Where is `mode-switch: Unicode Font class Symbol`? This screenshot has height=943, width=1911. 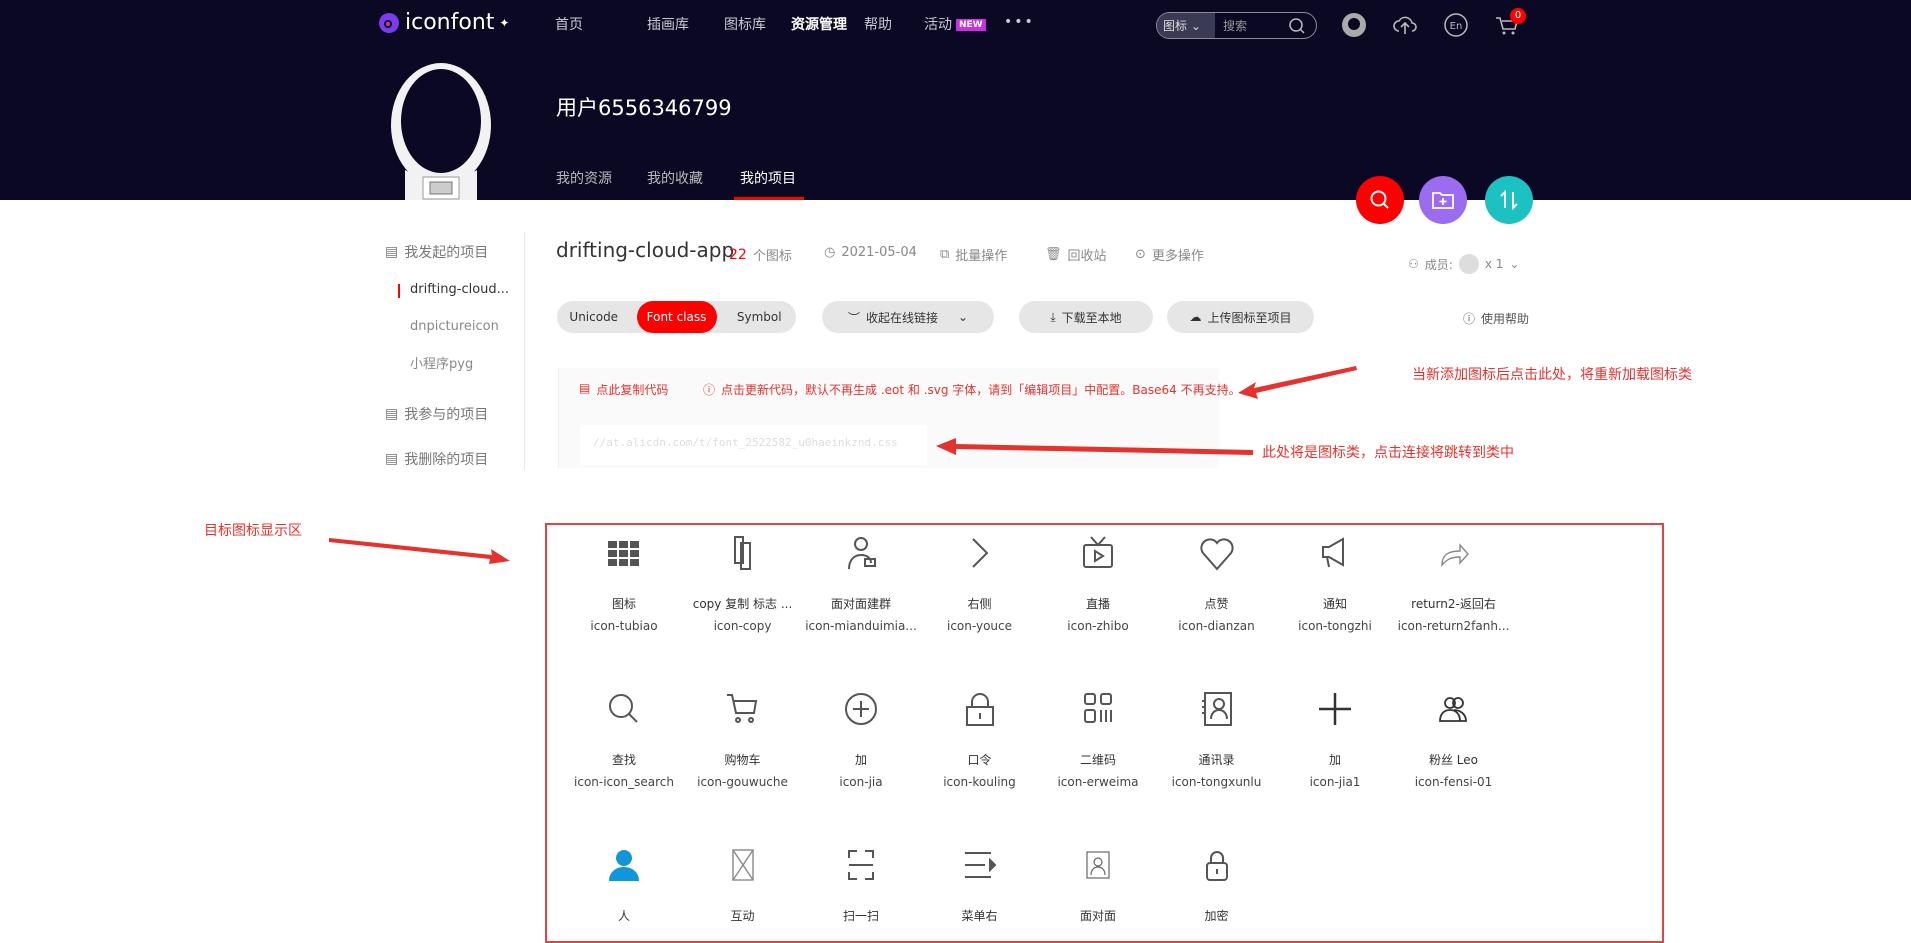
mode-switch: Unicode Font class Symbol is located at coordinates (676, 317).